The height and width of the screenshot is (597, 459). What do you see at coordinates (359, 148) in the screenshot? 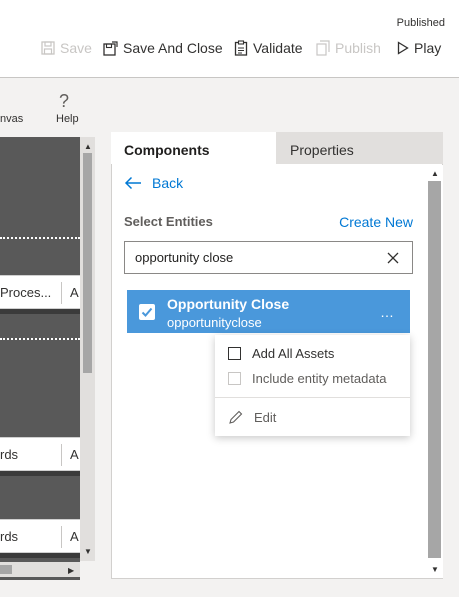
I see `tab-properties: Properties` at bounding box center [359, 148].